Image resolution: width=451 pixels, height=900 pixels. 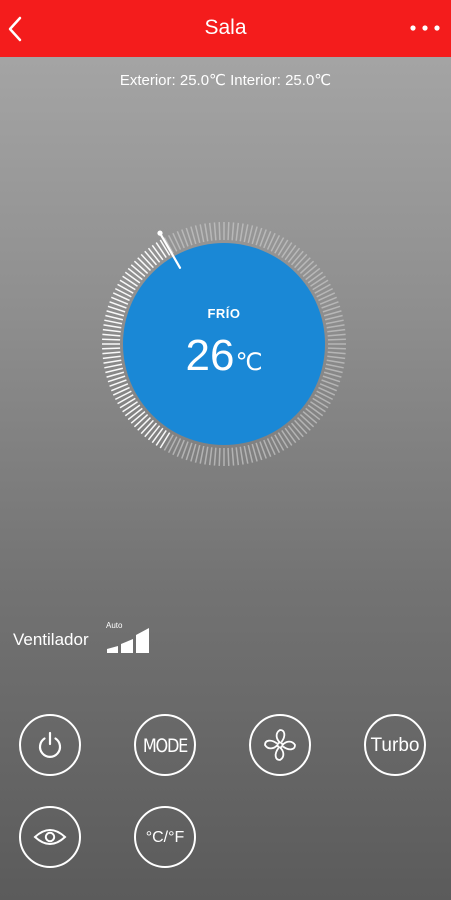 I want to click on eye-icon, so click(x=50, y=837).